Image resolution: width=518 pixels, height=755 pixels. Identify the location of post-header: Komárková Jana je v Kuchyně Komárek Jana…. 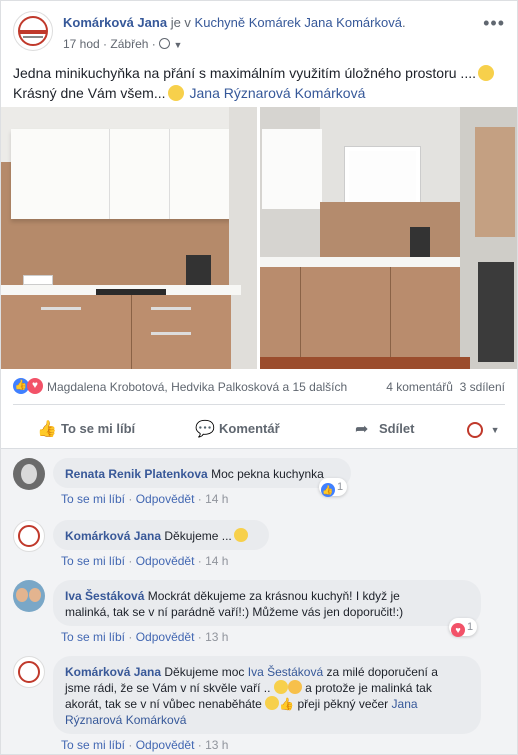
(259, 33).